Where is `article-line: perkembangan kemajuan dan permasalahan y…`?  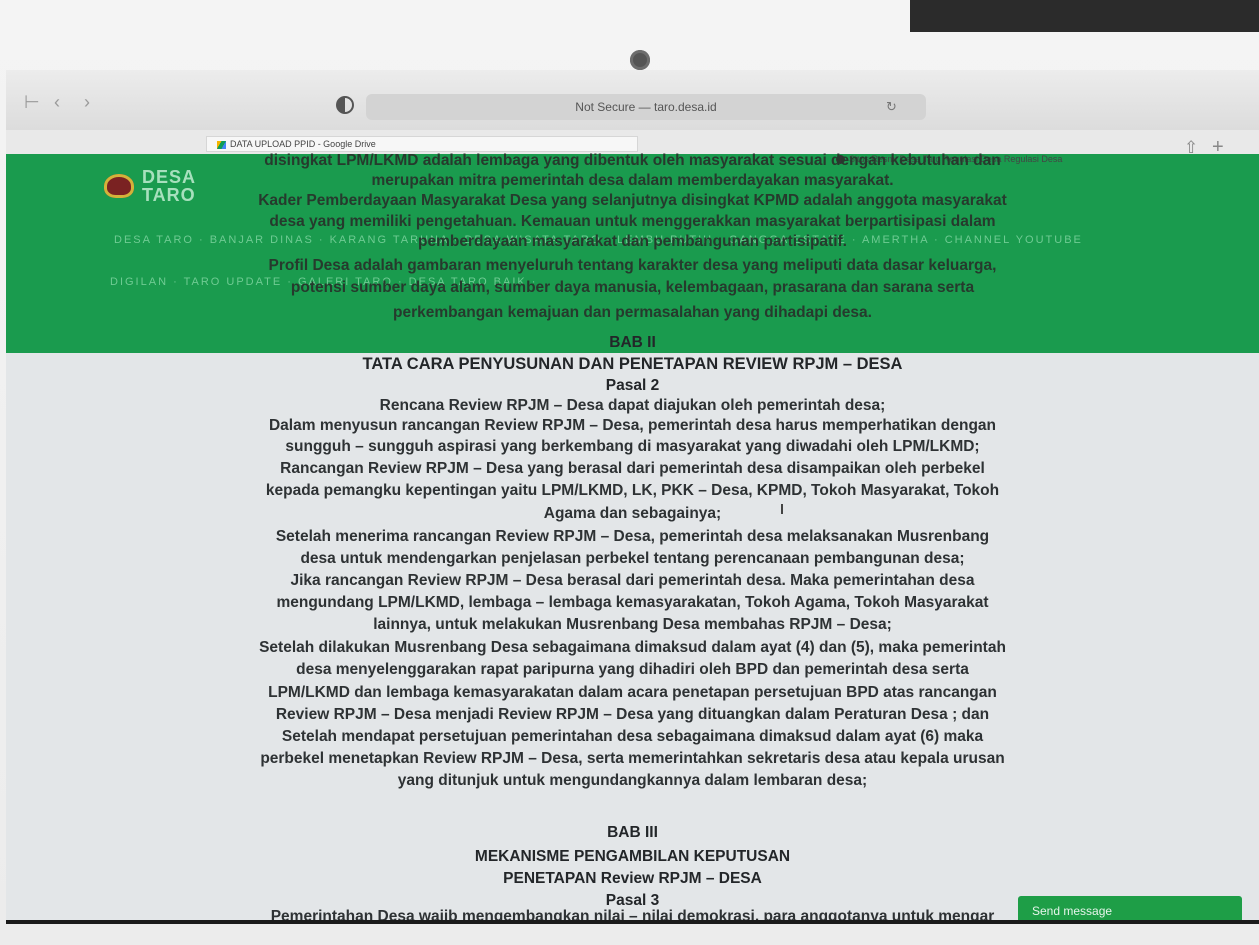 article-line: perkembangan kemajuan dan permasalahan y… is located at coordinates (632, 312).